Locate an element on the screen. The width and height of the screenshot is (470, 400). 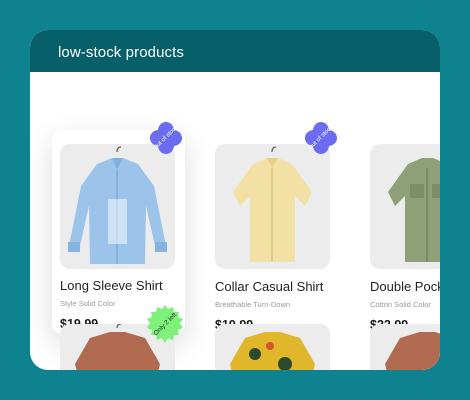
product-subtitle: Cotton Solid Color is located at coordinates (400, 304).